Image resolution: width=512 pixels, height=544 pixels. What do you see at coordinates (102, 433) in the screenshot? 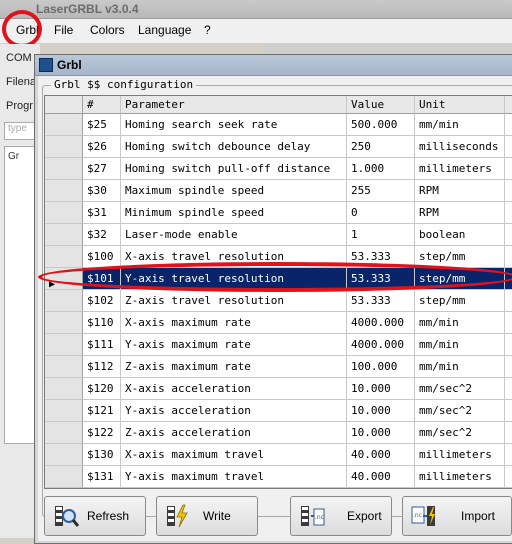
I see `cell-id: $122` at bounding box center [102, 433].